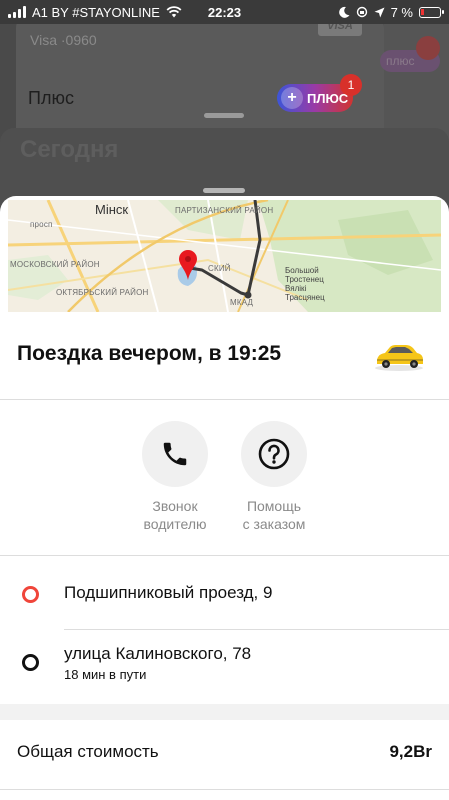 Image resolution: width=449 pixels, height=800 pixels. I want to click on background-section-title: Сегодня, so click(69, 149).